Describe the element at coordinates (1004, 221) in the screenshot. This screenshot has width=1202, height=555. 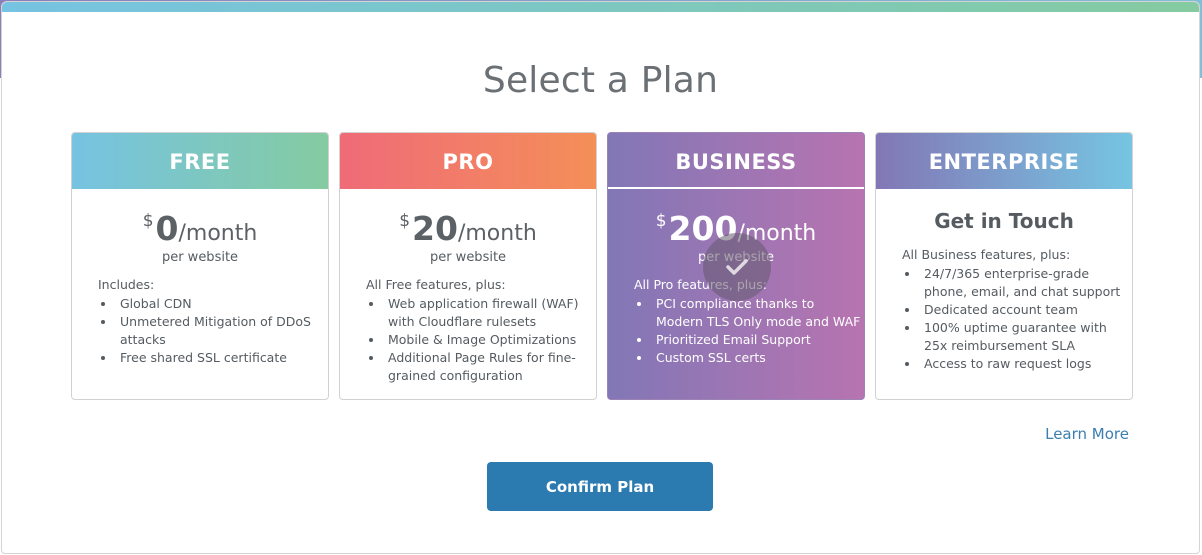
I see `plan-headline: Get in Touch` at that location.